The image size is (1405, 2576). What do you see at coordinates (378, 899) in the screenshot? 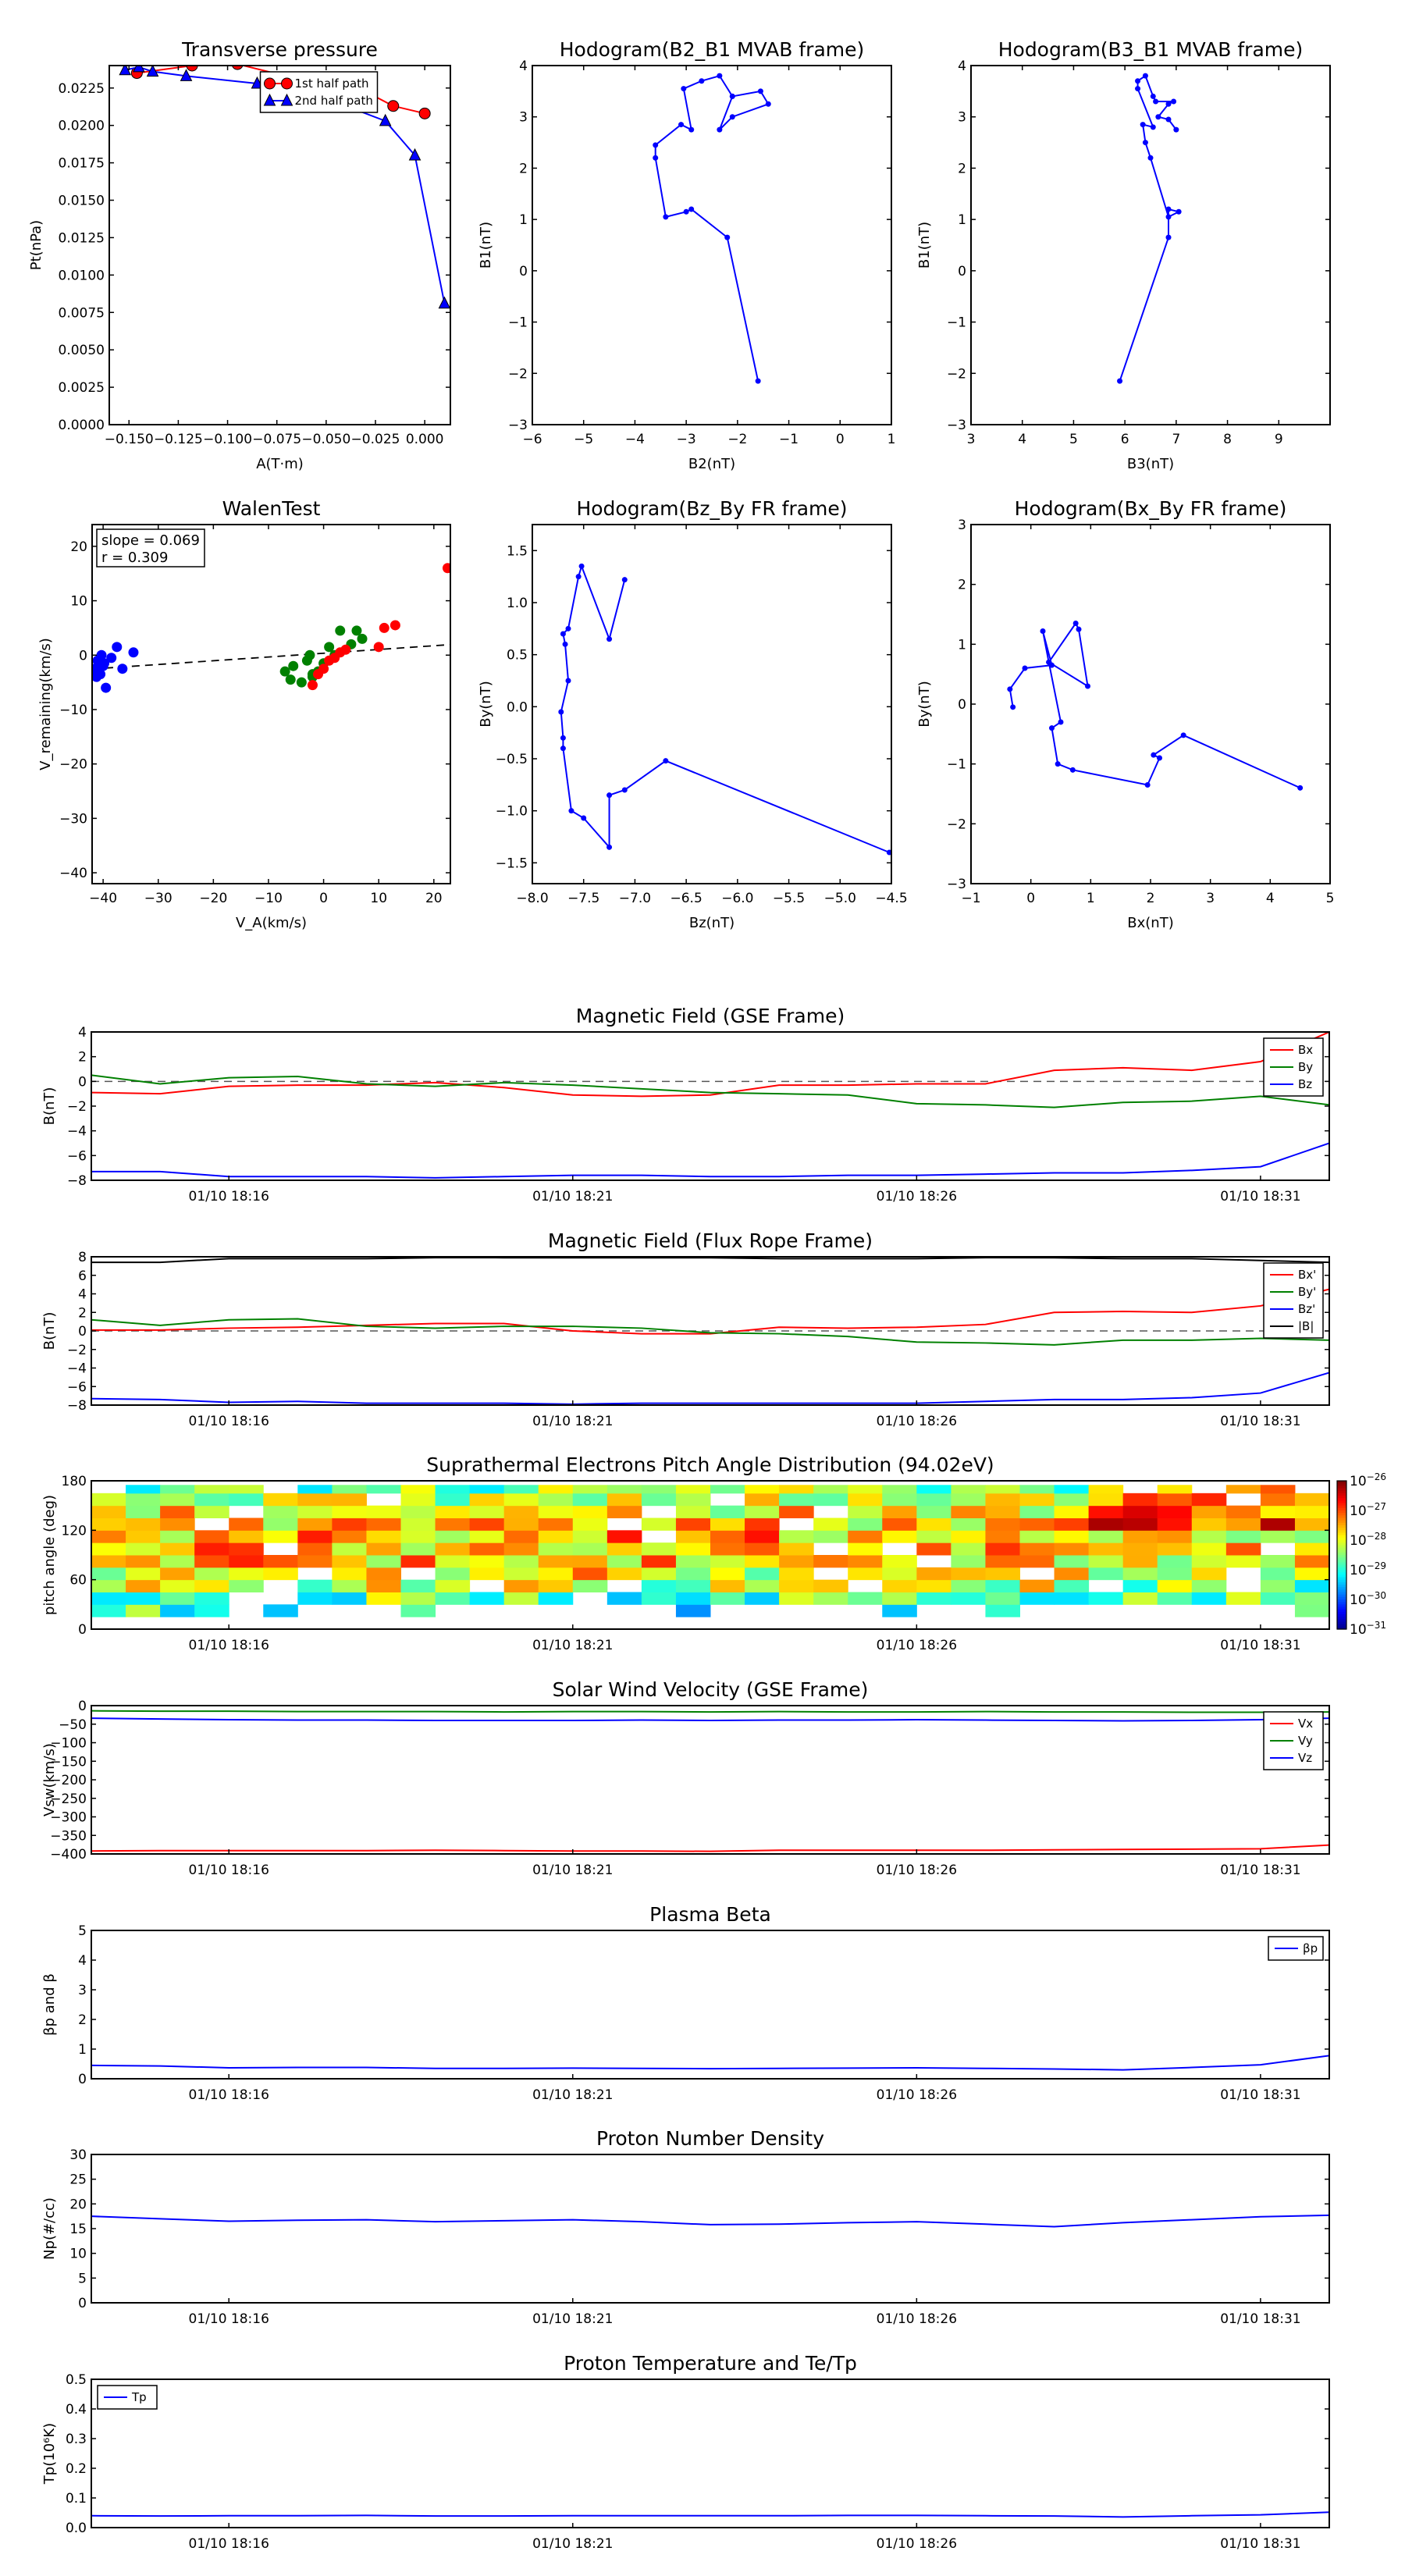
I see `x-tick-label: 10` at bounding box center [378, 899].